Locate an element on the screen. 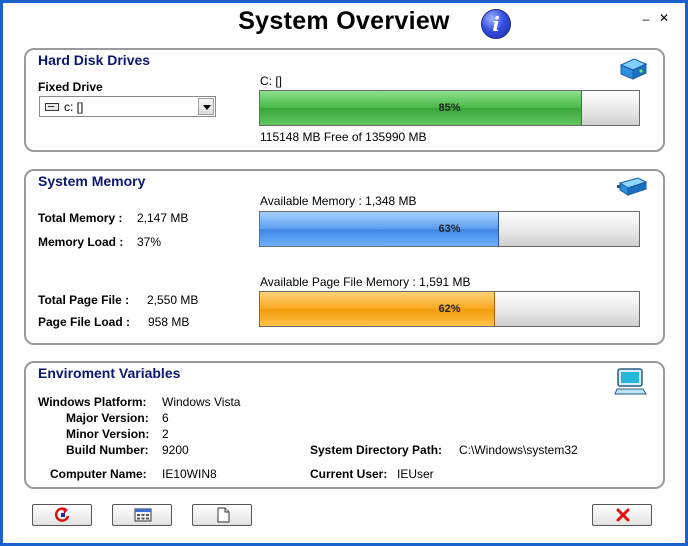 This screenshot has width=688, height=546. current-user-label: Current User: is located at coordinates (349, 474).